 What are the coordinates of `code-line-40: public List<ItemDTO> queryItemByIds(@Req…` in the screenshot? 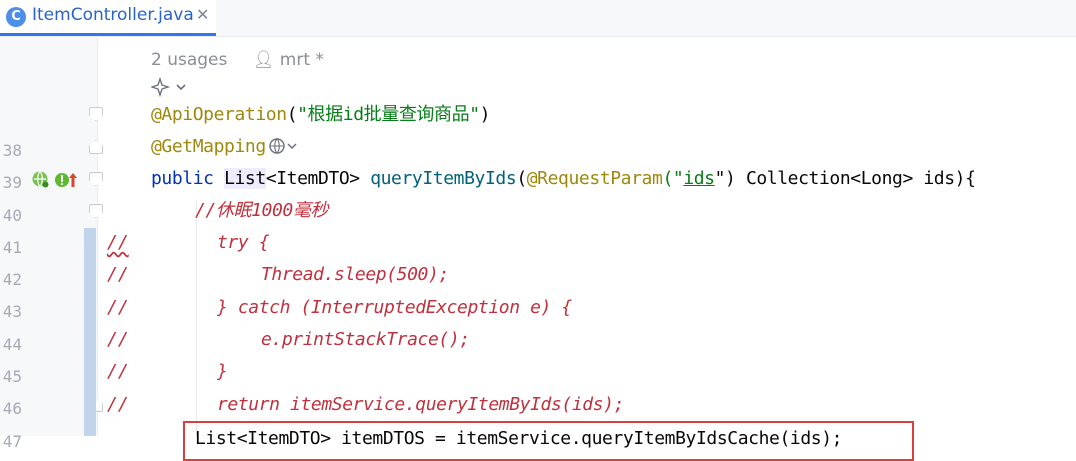 It's located at (563, 179).